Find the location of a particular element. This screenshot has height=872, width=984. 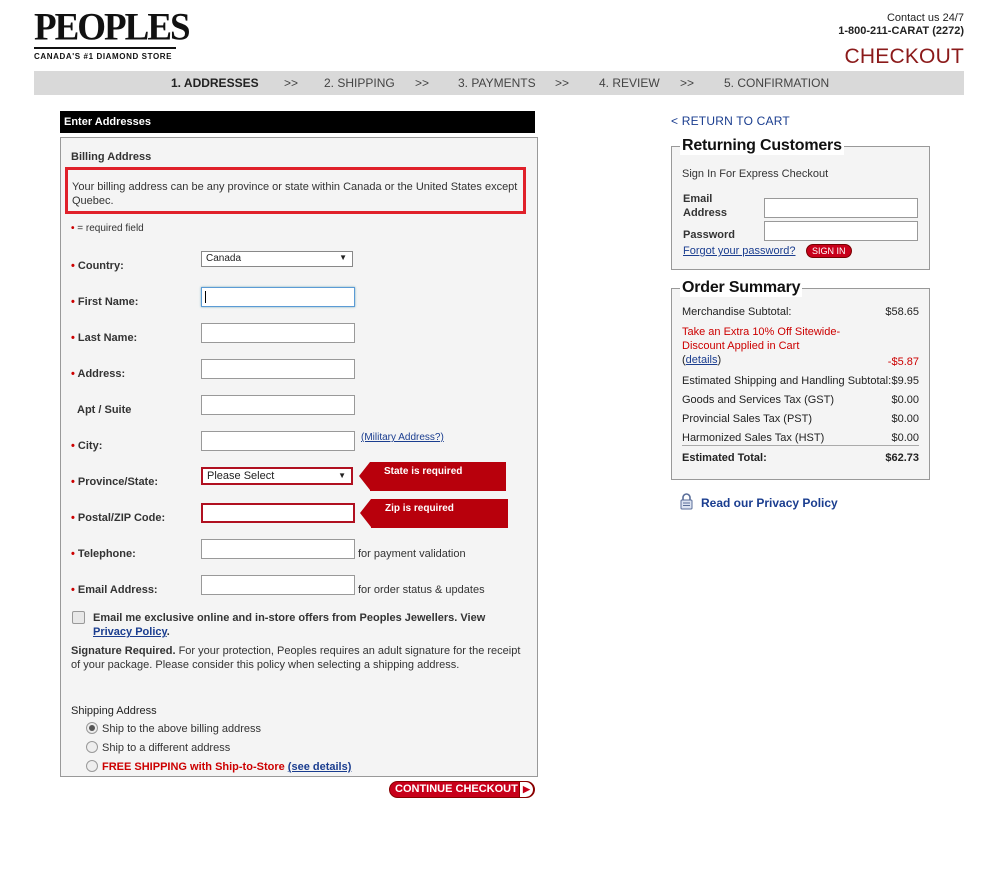

province-error-tooltip: State is required is located at coordinates (432, 476).